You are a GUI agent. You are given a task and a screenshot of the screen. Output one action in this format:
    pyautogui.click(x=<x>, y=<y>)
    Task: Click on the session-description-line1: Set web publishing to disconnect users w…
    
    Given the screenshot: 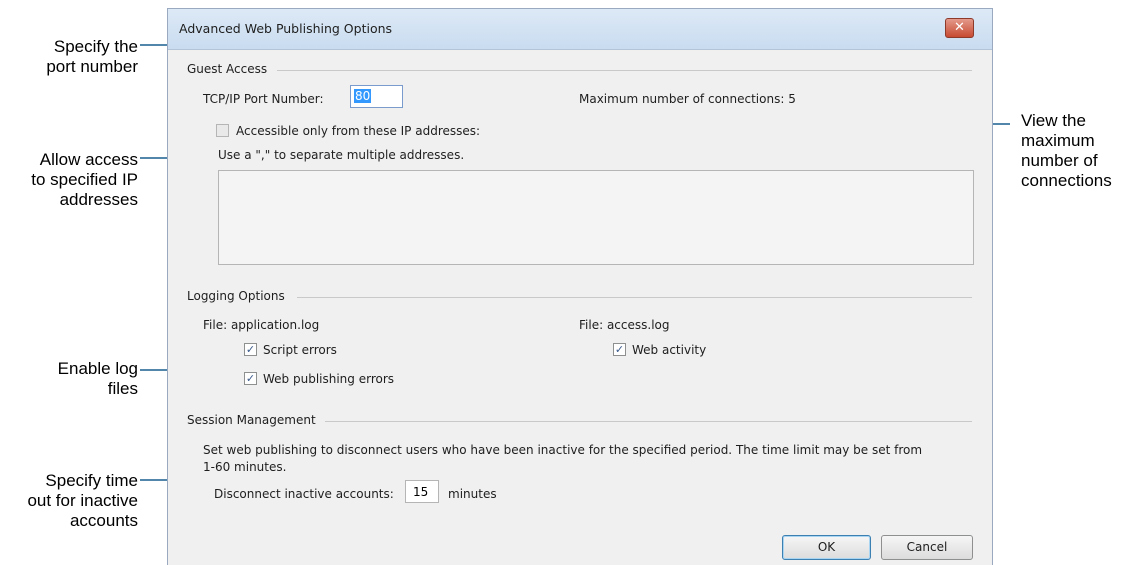 What is the action you would take?
    pyautogui.click(x=563, y=450)
    